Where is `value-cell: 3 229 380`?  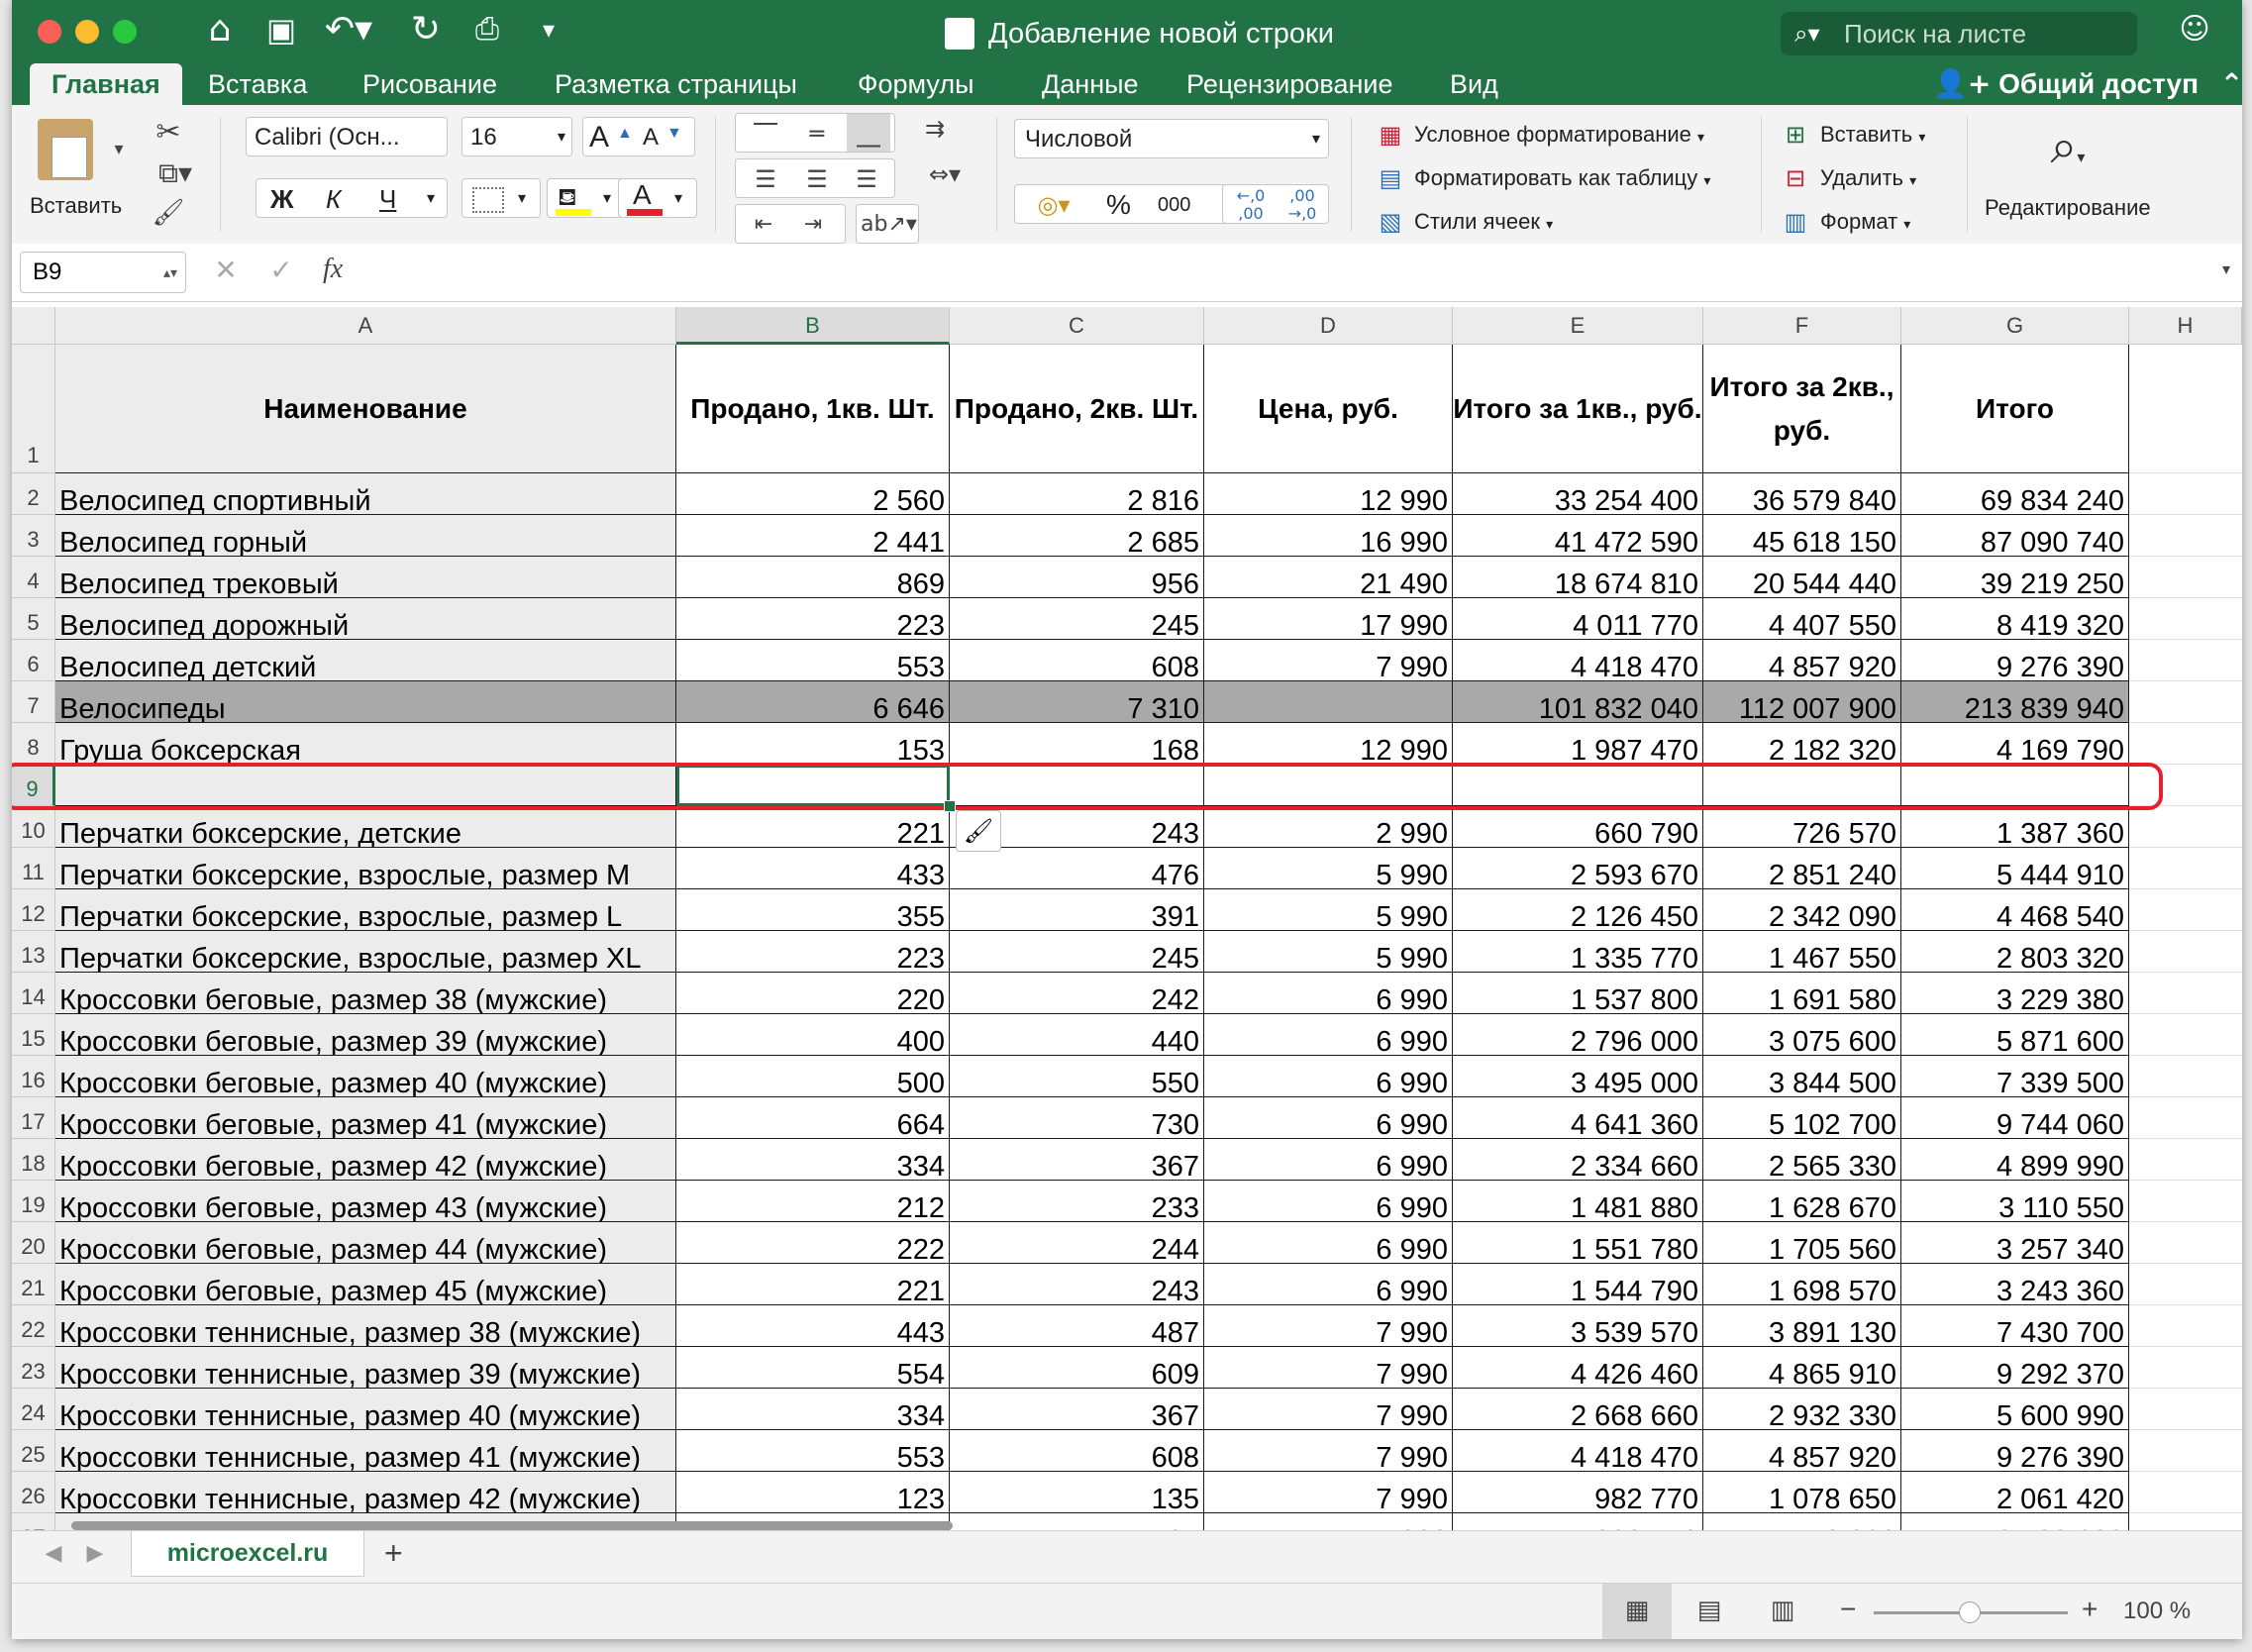
value-cell: 3 229 380 is located at coordinates (2015, 993).